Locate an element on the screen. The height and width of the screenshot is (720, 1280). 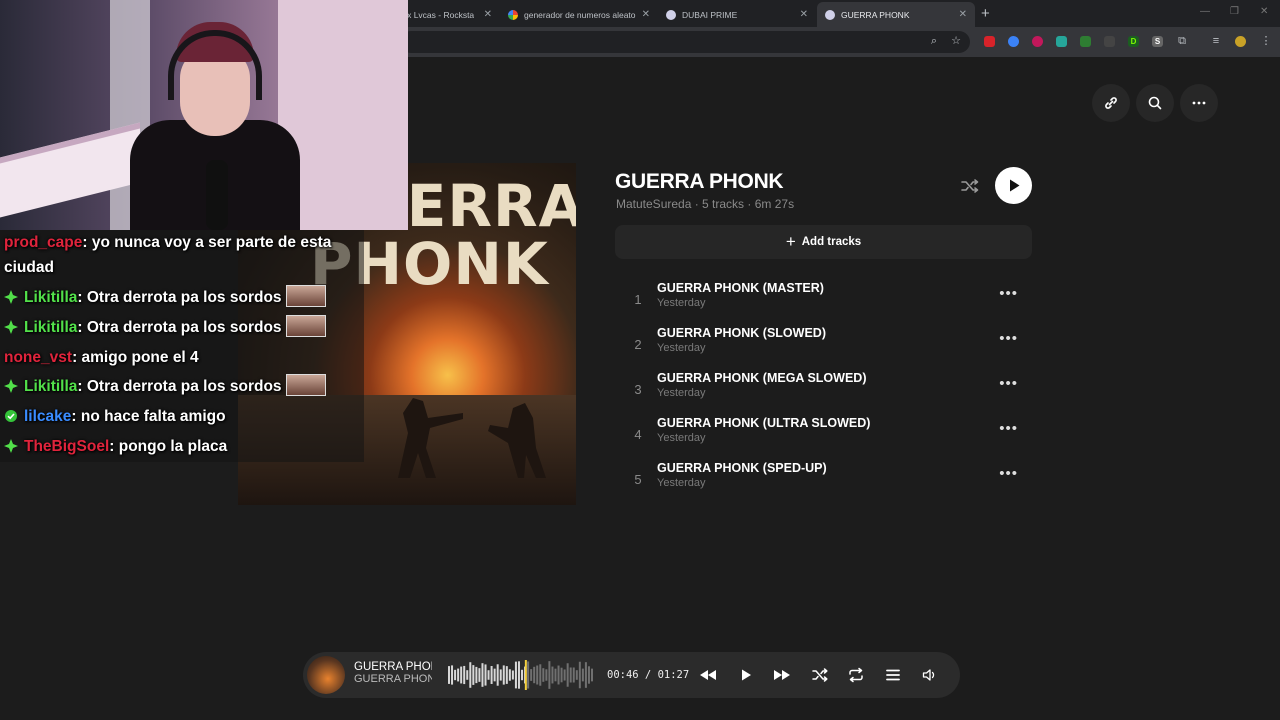
track-date: Yesterday is located at coordinates (681, 483).